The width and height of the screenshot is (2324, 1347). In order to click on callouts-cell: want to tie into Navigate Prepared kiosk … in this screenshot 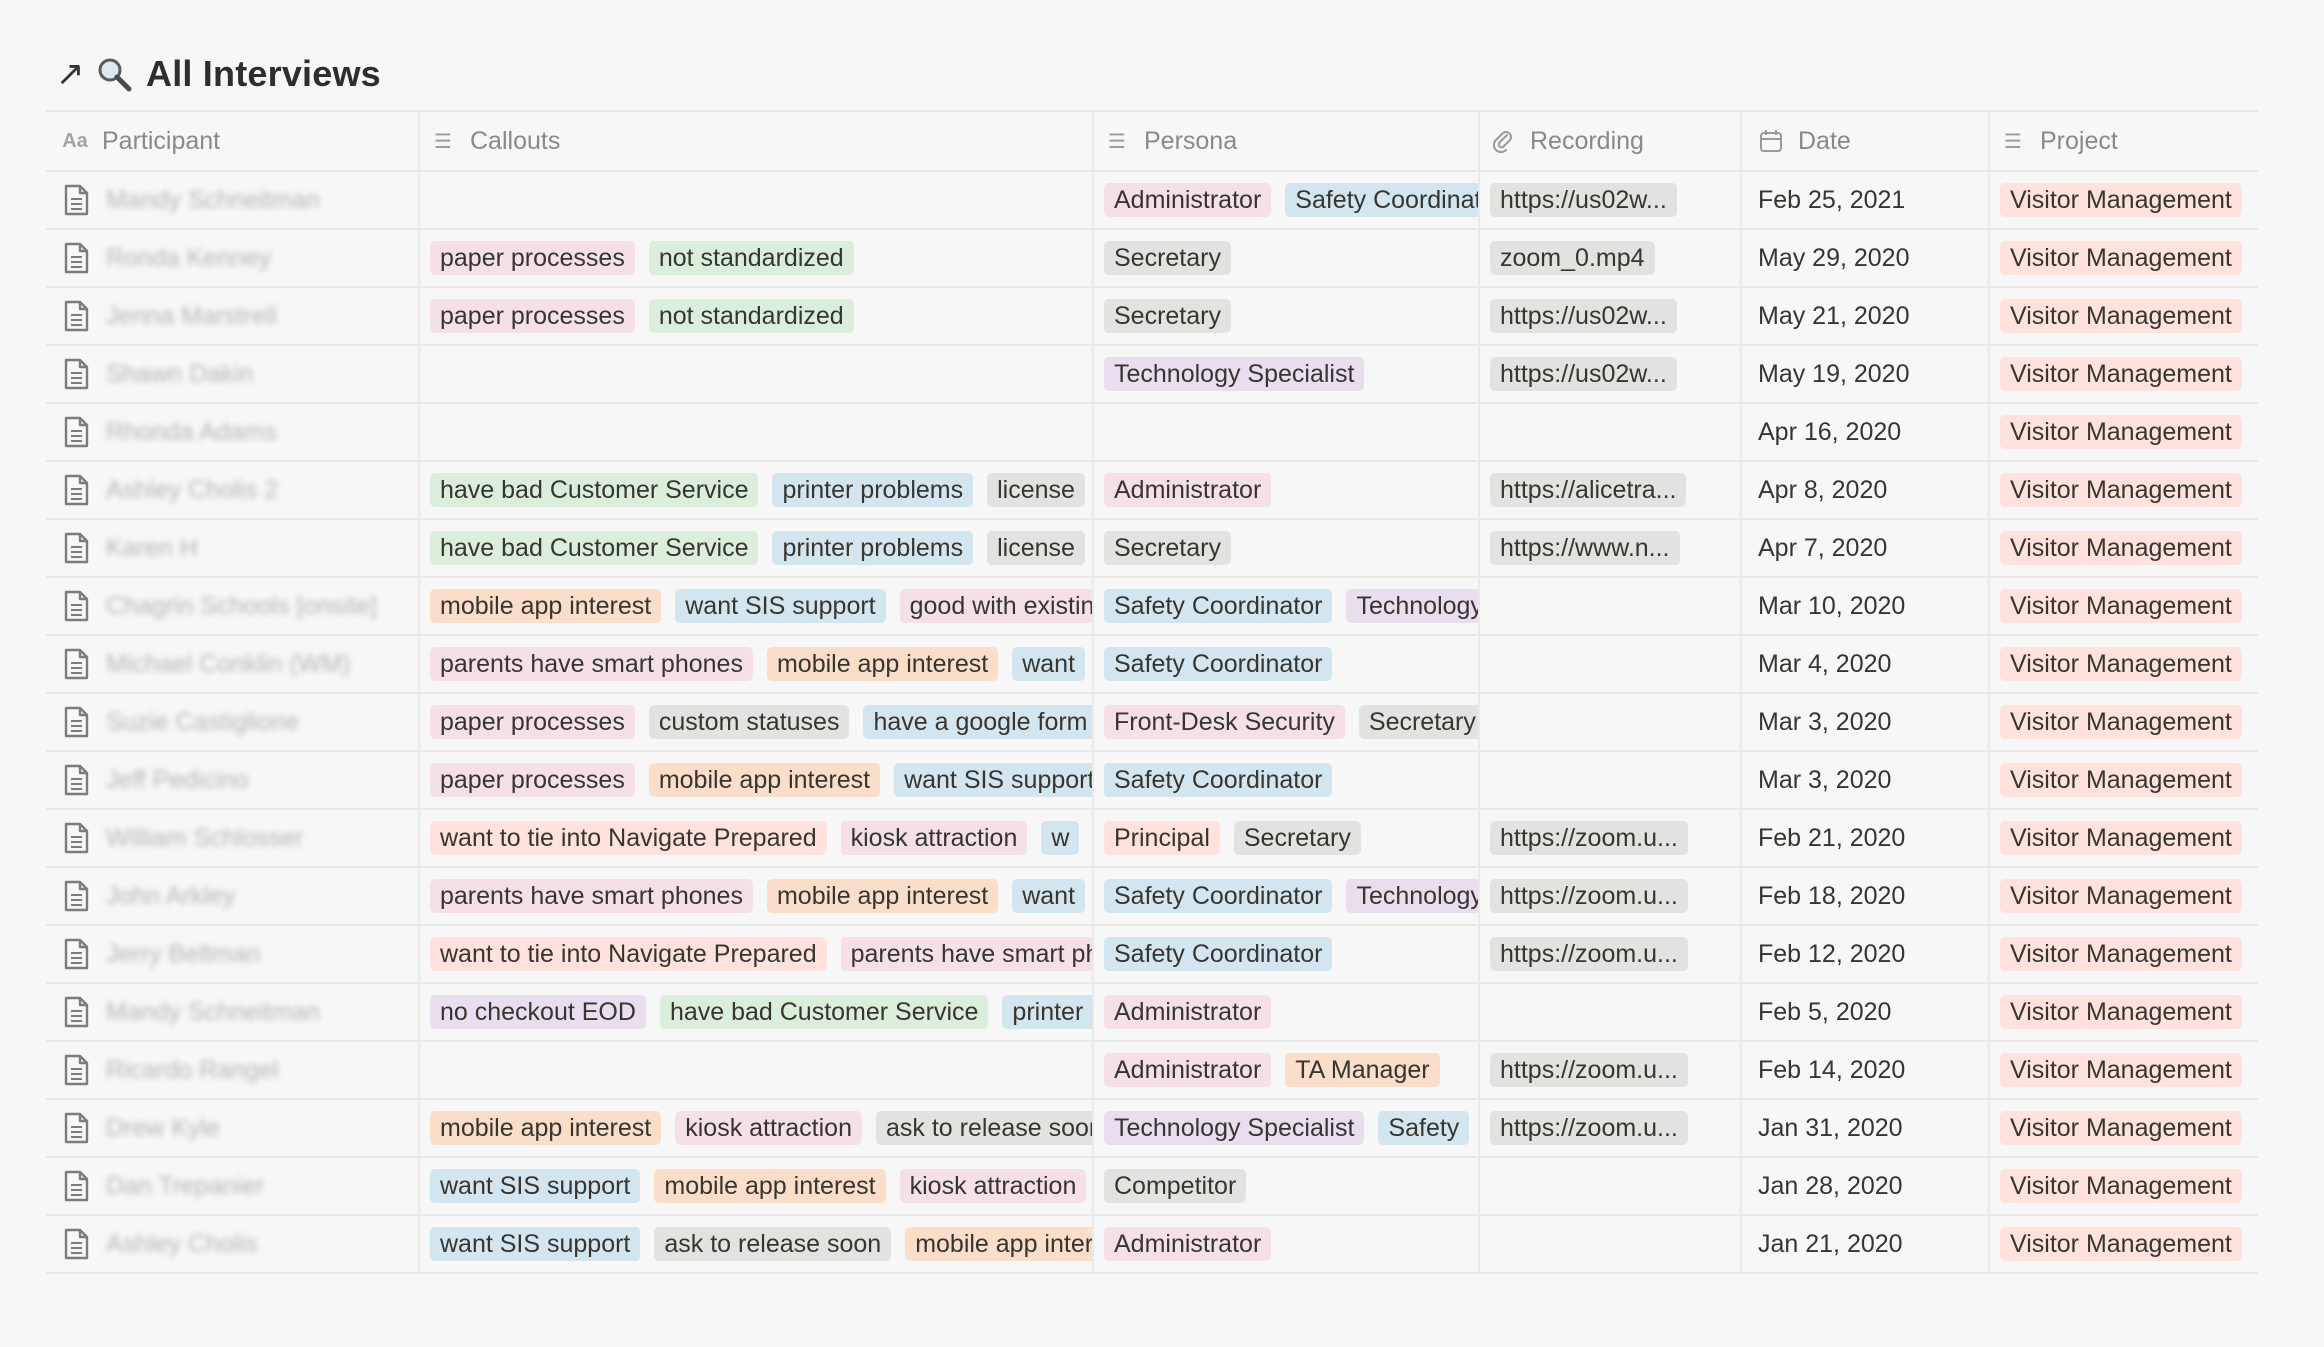, I will do `click(757, 838)`.